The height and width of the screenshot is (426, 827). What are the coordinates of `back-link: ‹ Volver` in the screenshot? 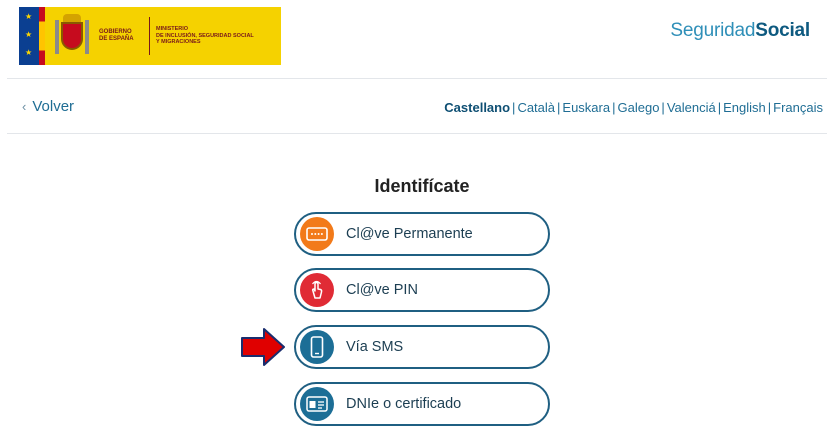 It's located at (48, 106).